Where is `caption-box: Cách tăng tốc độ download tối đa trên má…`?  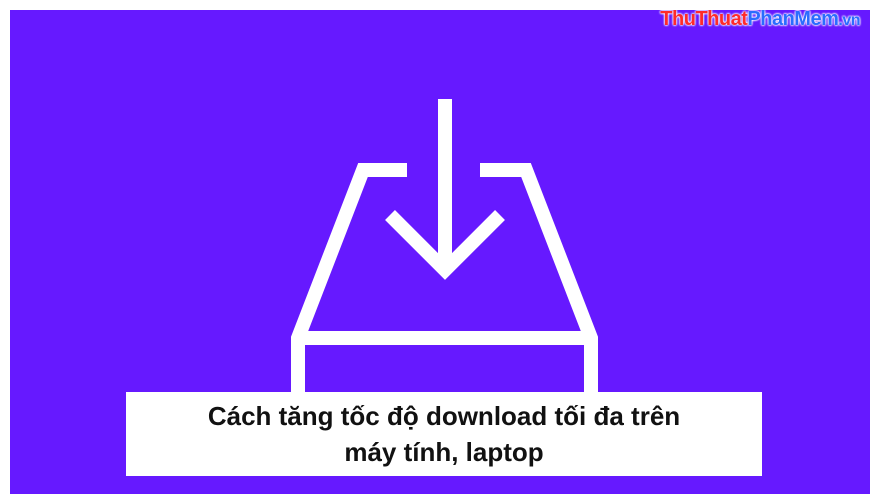
caption-box: Cách tăng tốc độ download tối đa trên má… is located at coordinates (444, 434).